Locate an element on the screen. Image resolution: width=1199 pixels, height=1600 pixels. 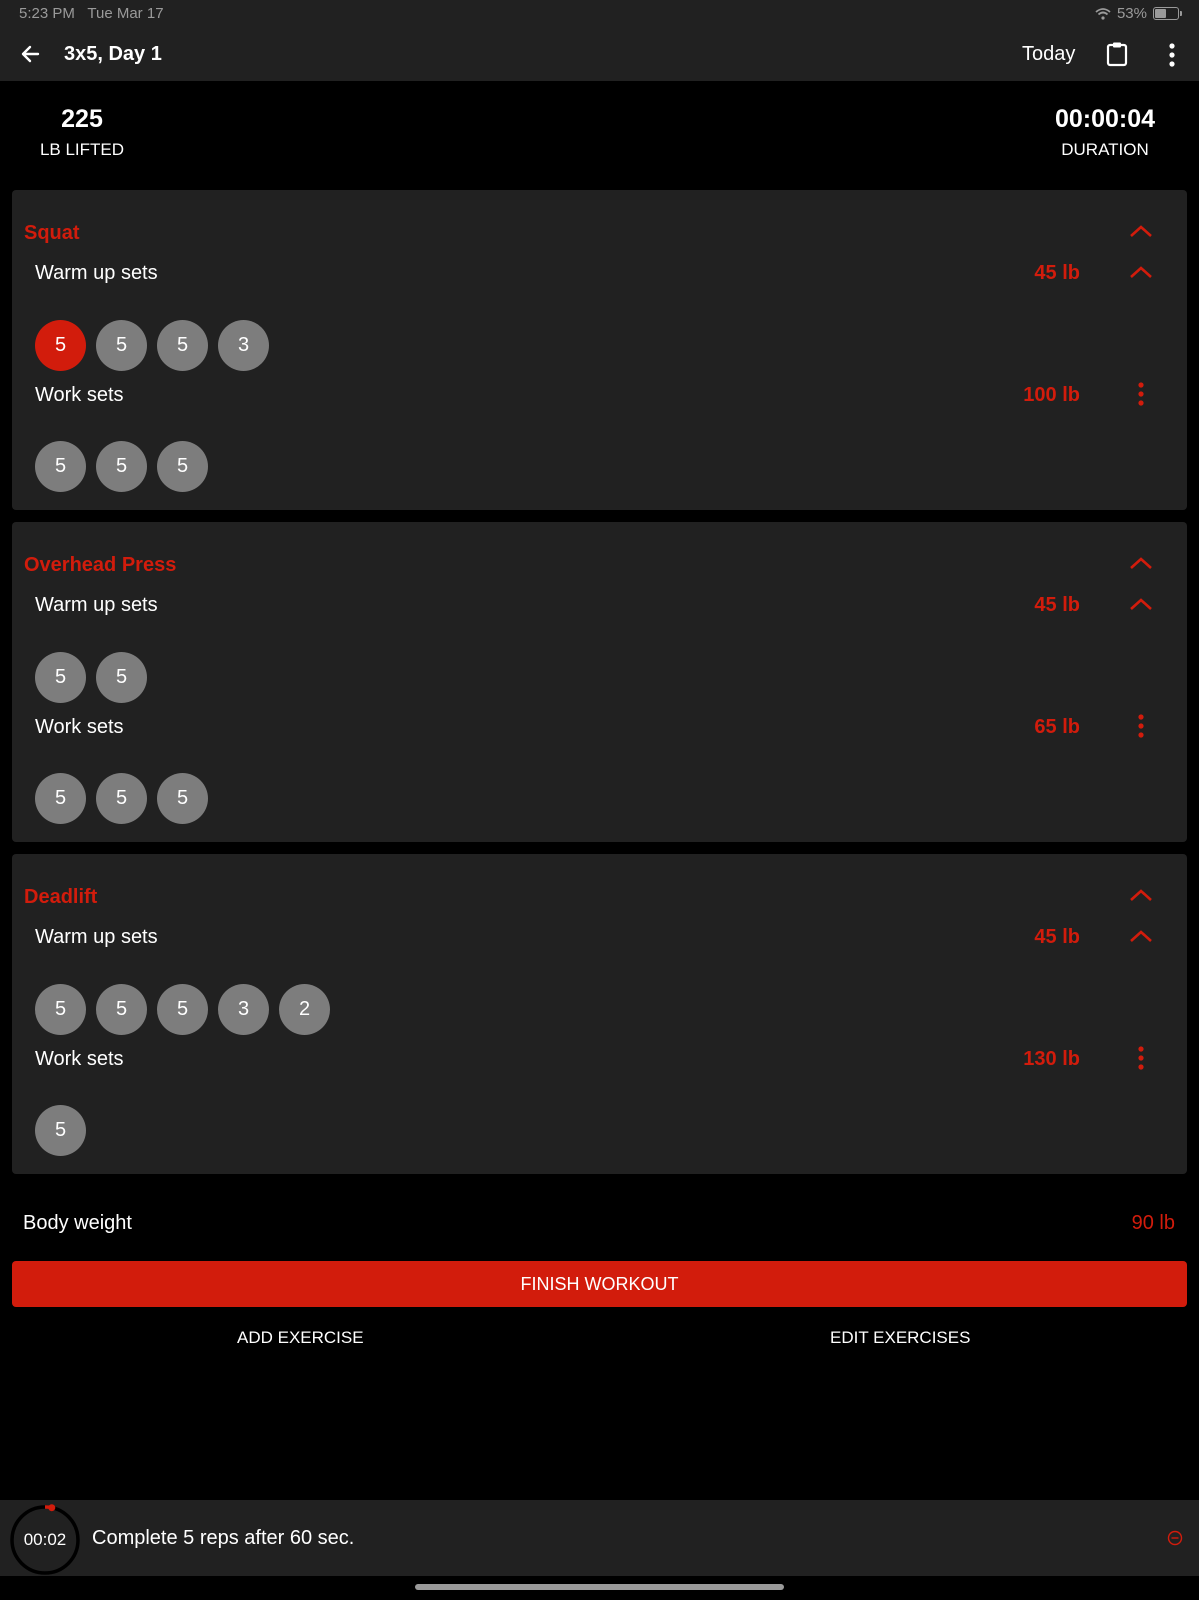
arrow-left-icon is located at coordinates (30, 54).